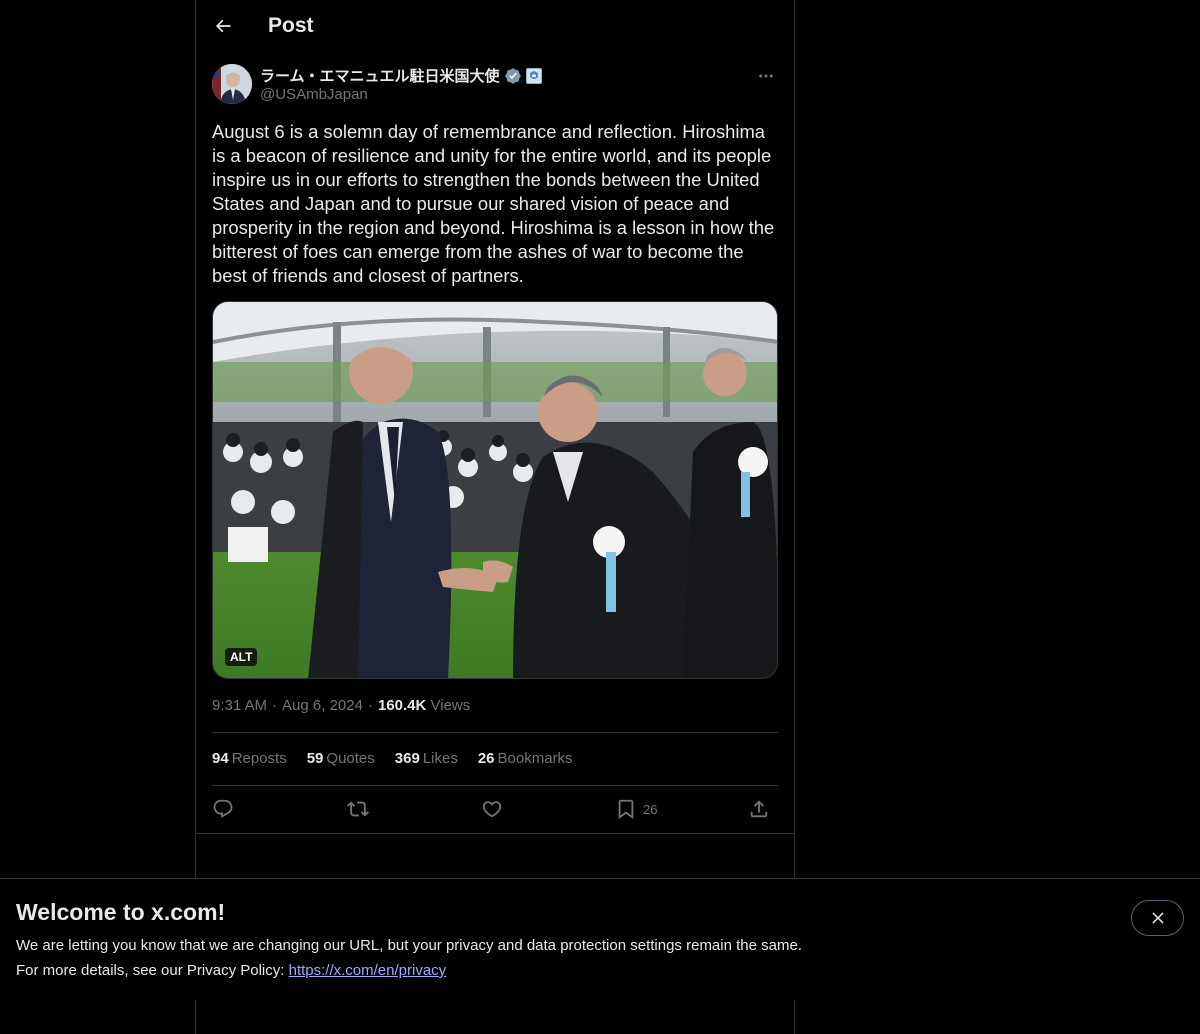 The height and width of the screenshot is (1034, 1200). I want to click on share-icon, so click(759, 809).